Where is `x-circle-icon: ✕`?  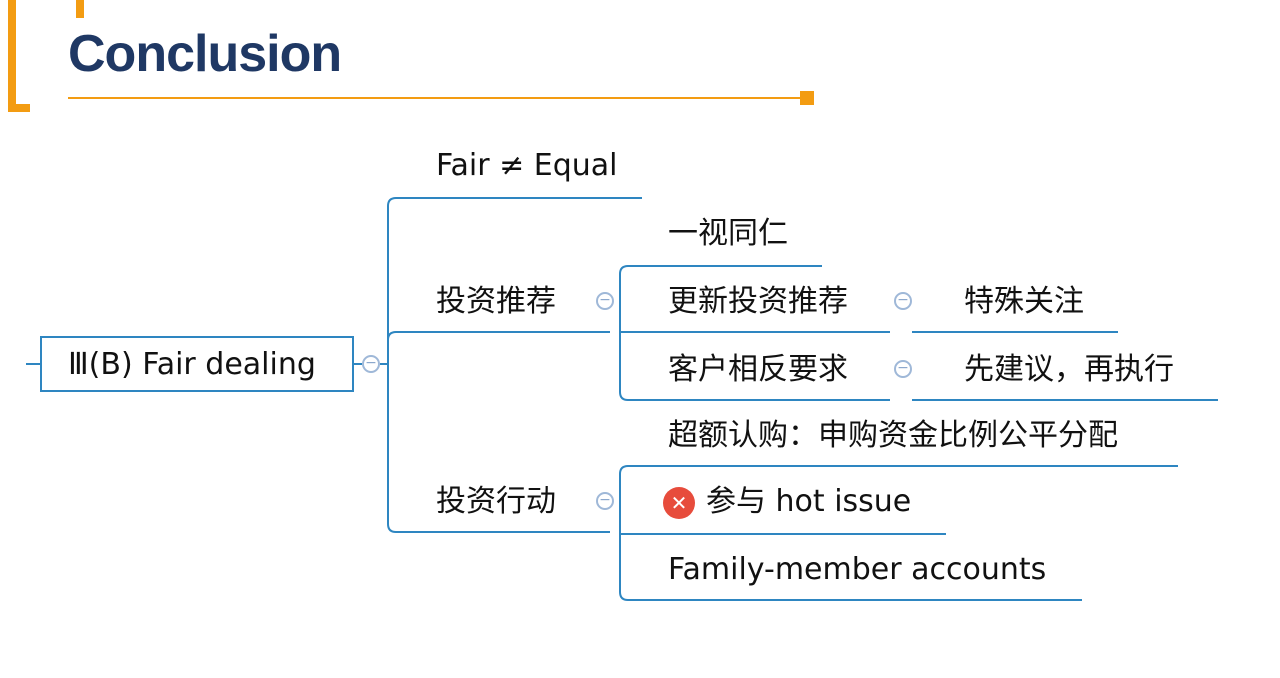
x-circle-icon: ✕ is located at coordinates (679, 503).